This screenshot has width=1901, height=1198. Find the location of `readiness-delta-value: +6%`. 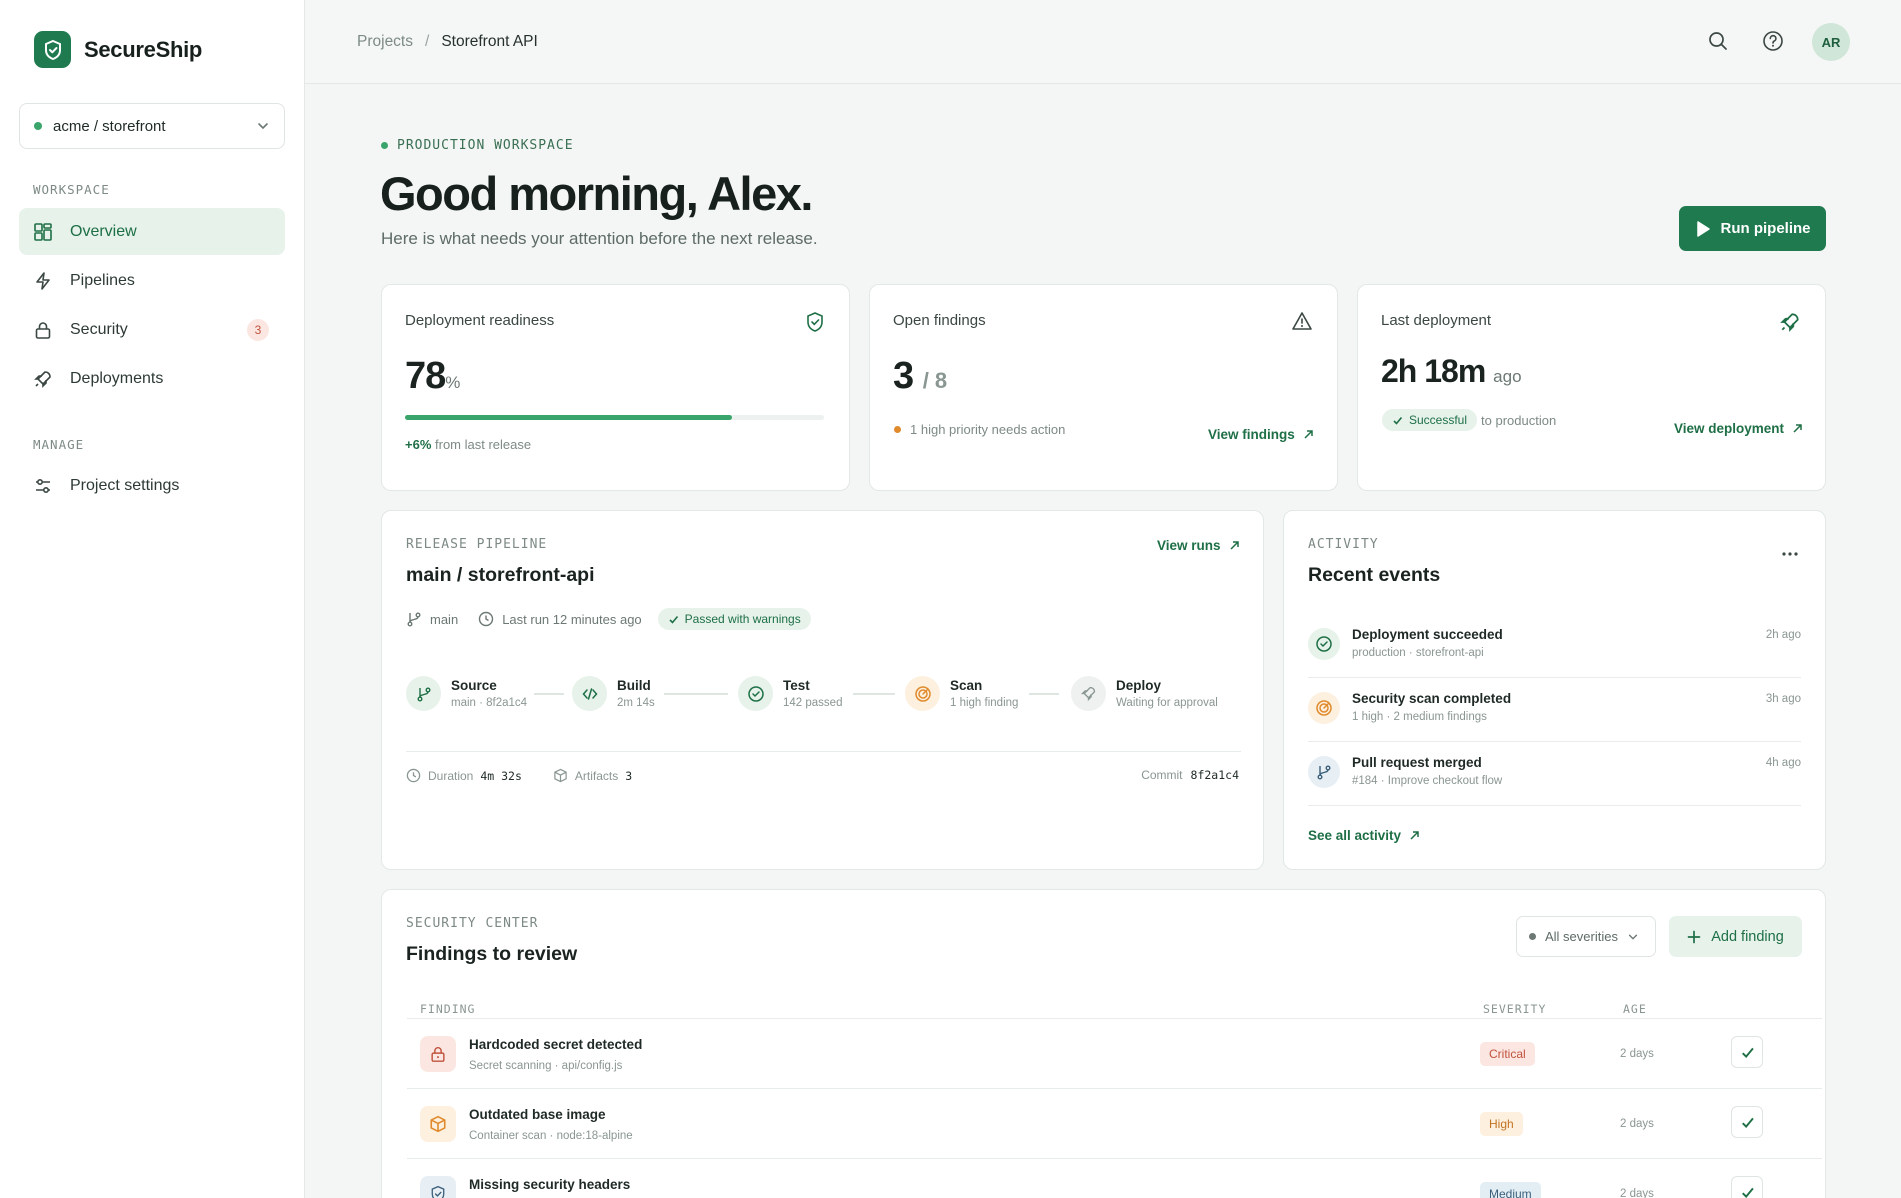

readiness-delta-value: +6% is located at coordinates (418, 444).